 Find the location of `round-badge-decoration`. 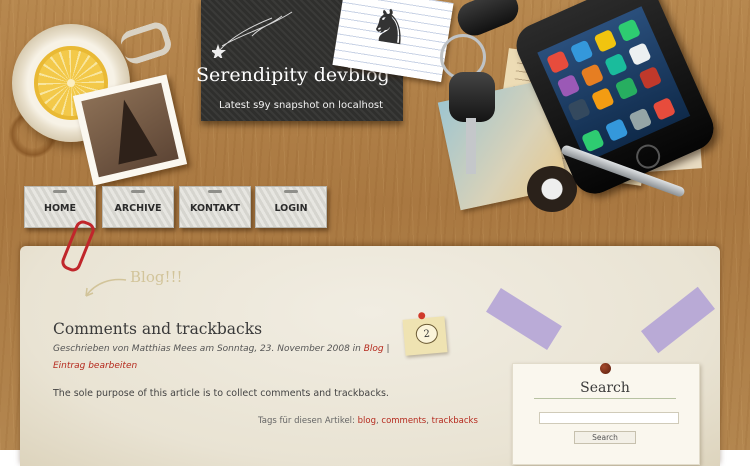

round-badge-decoration is located at coordinates (552, 189).